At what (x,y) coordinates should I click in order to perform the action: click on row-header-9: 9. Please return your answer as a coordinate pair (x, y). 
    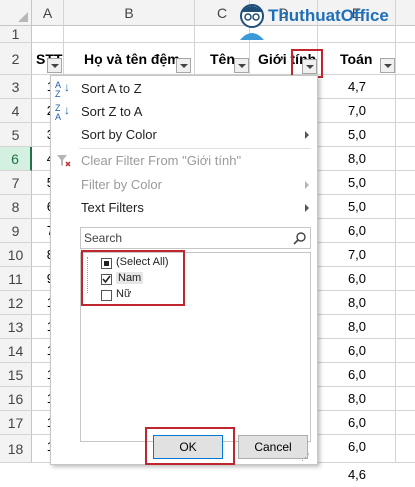
    Looking at the image, I should click on (16, 231).